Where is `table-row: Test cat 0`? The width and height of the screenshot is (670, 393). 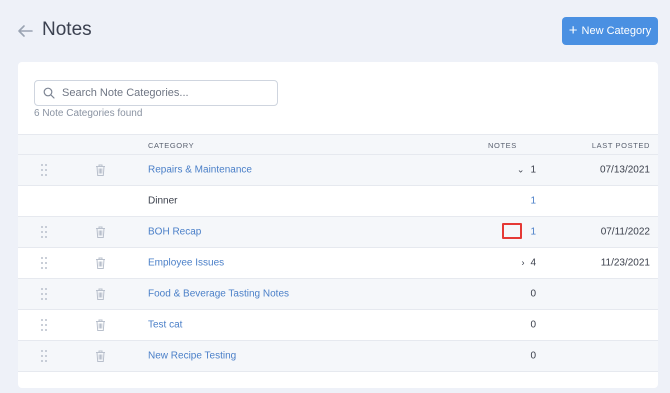 table-row: Test cat 0 is located at coordinates (338, 325).